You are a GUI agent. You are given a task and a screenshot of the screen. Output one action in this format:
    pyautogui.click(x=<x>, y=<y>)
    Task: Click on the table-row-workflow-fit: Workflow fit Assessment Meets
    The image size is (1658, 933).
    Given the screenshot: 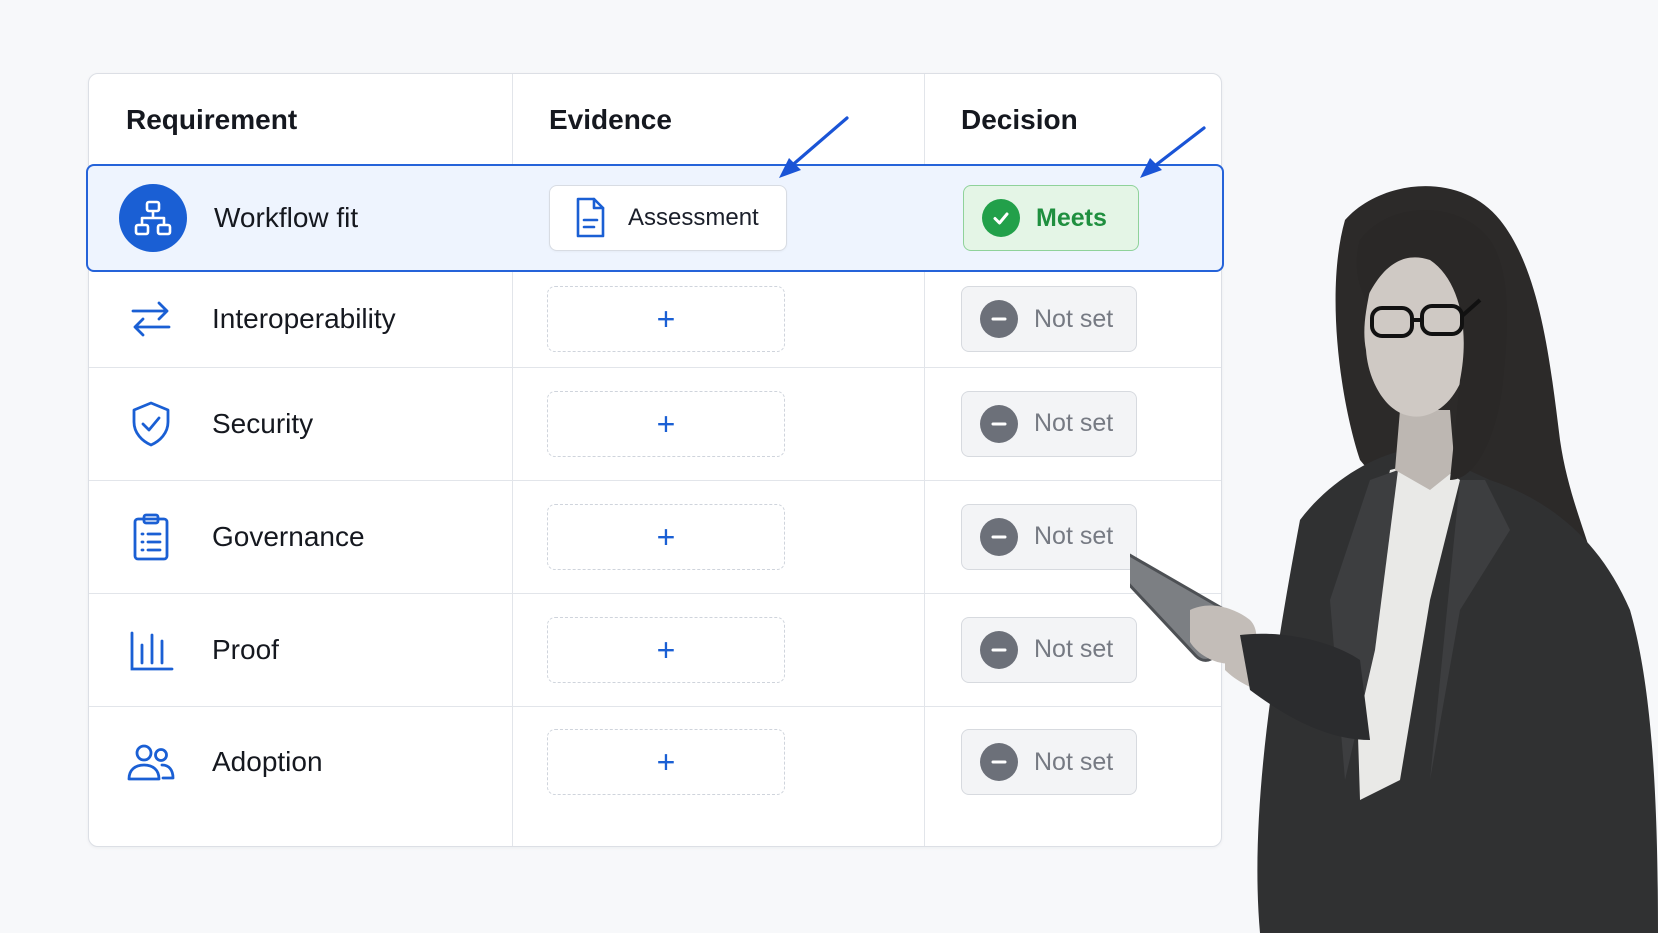 What is the action you would take?
    pyautogui.click(x=655, y=218)
    